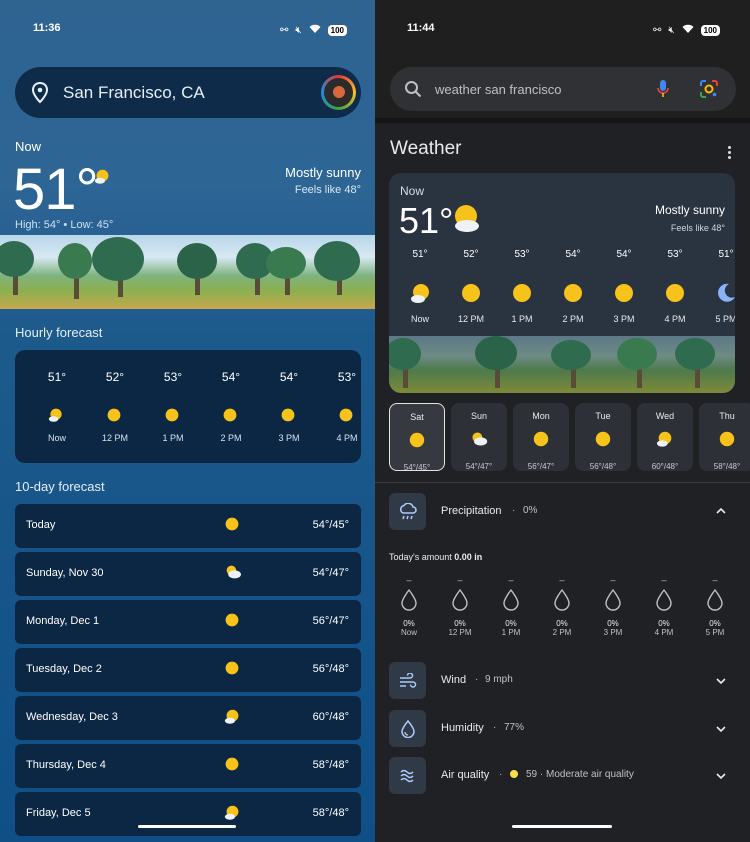 The width and height of the screenshot is (750, 842). I want to click on day-row: Friday, Dec 5 58°/48°, so click(188, 814).